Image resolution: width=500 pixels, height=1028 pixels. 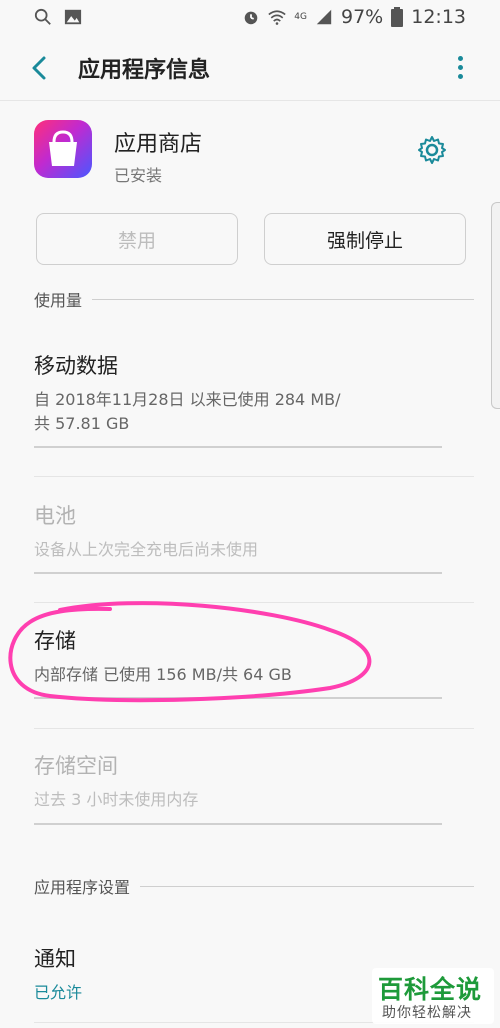 I want to click on wifi-icon, so click(x=277, y=17).